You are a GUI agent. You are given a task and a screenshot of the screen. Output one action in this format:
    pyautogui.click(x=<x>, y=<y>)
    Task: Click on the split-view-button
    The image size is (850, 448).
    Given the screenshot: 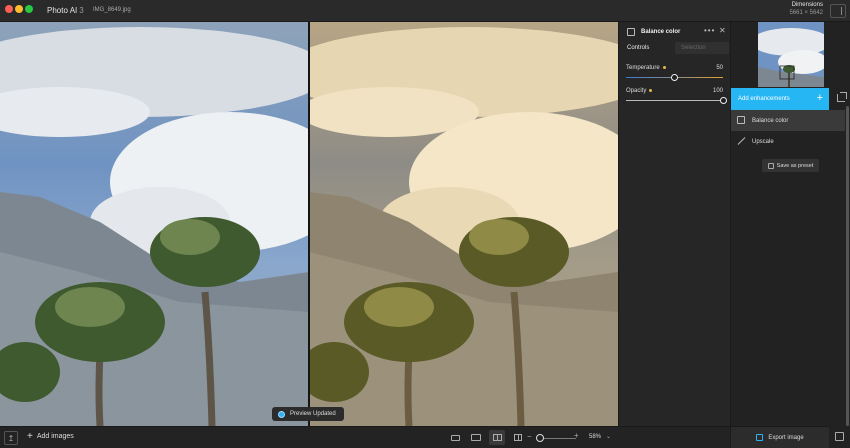 What is the action you would take?
    pyautogui.click(x=518, y=437)
    